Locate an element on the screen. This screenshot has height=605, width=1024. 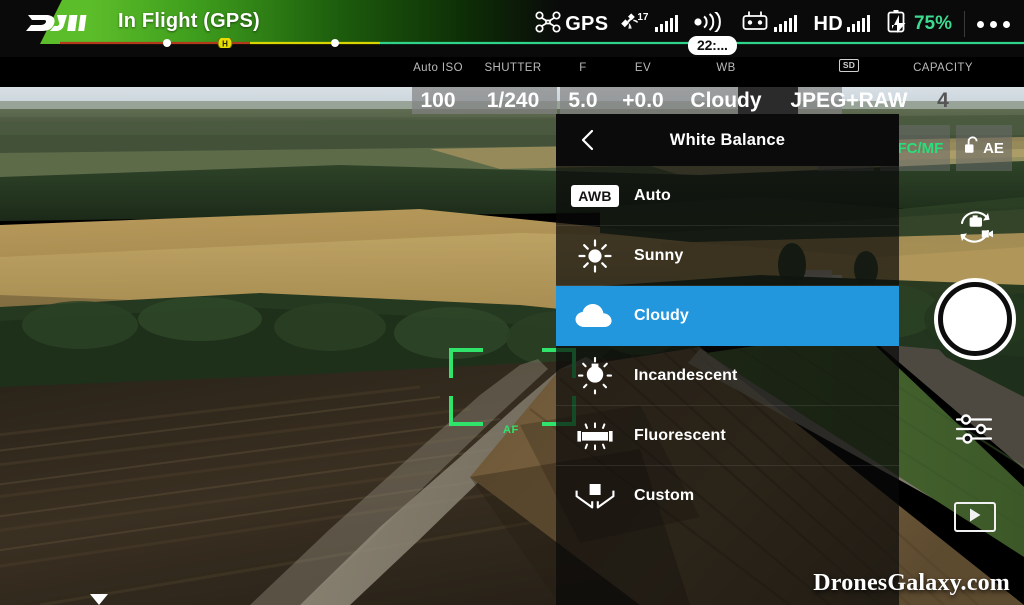
status-divider is located at coordinates (964, 24).